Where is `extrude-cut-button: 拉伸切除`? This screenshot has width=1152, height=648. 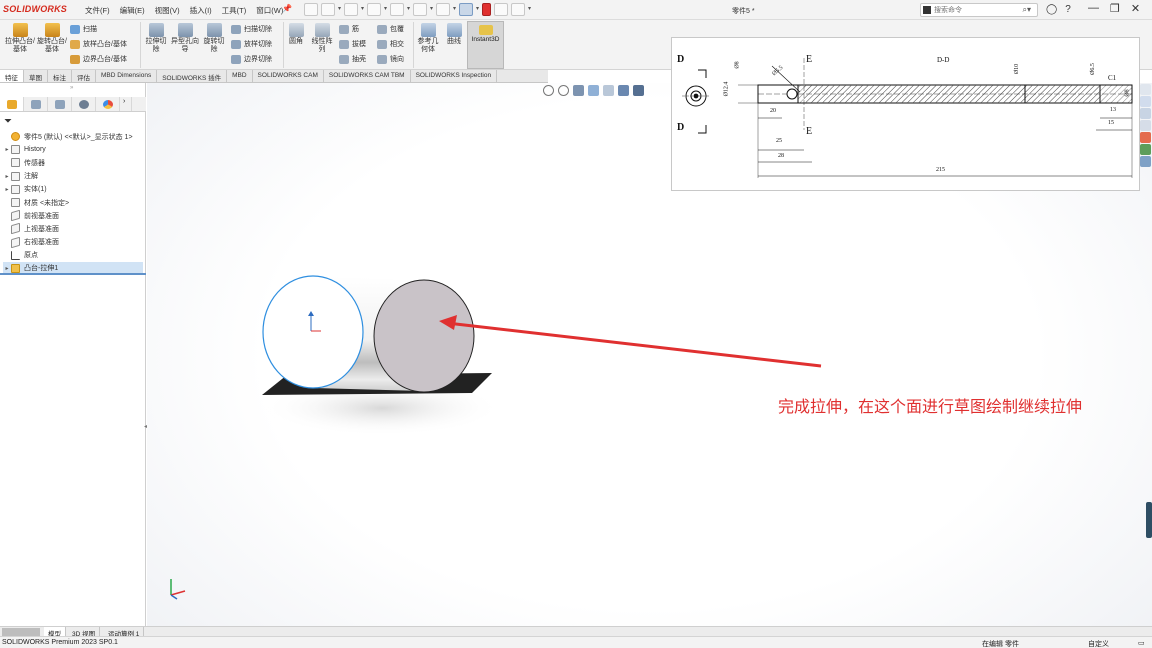 extrude-cut-button: 拉伸切除 is located at coordinates (156, 38).